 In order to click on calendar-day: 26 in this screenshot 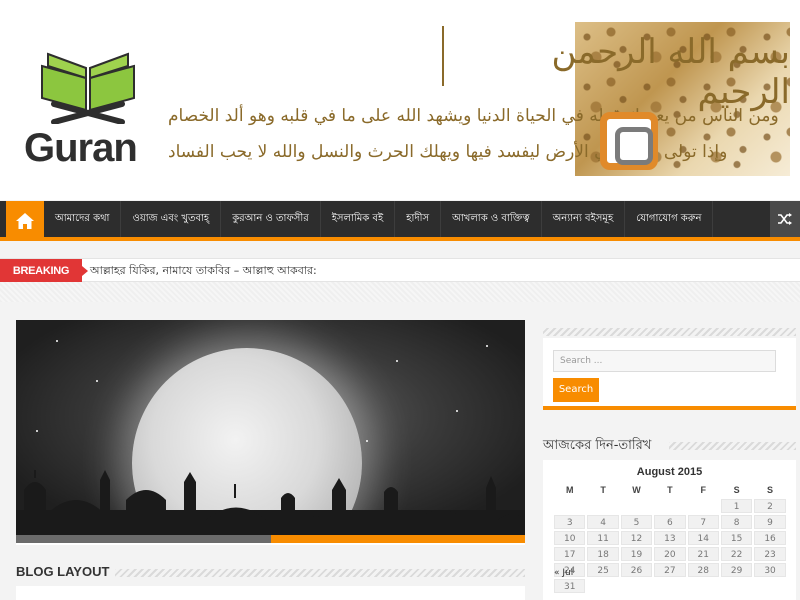, I will do `click(636, 570)`.